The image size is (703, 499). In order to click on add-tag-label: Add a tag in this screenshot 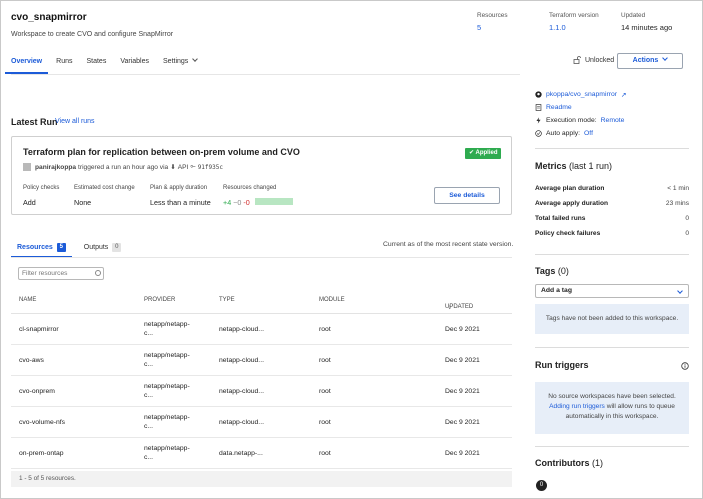, I will do `click(556, 290)`.